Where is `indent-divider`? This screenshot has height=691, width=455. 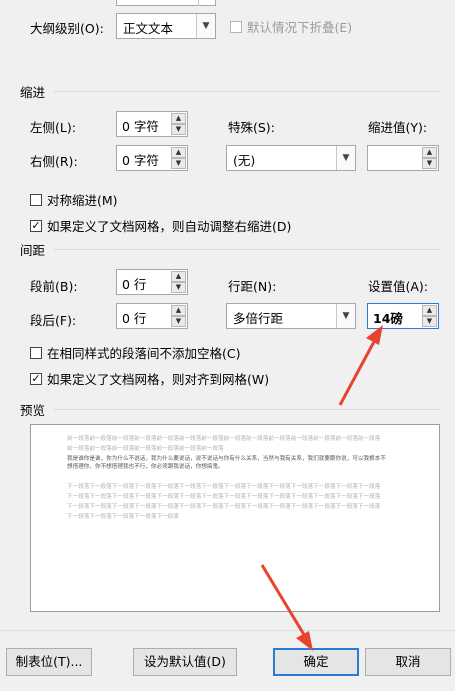
indent-divider is located at coordinates (247, 91).